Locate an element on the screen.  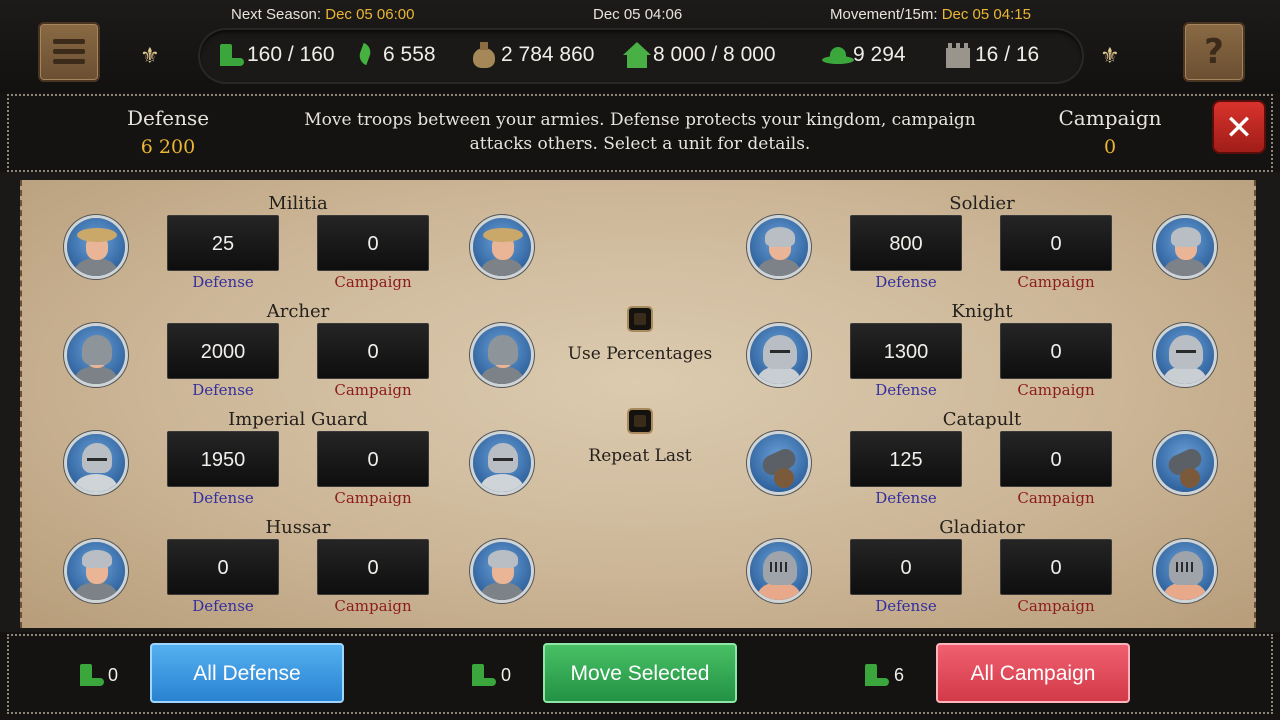
campaign-selected-count: 6 is located at coordinates (899, 675).